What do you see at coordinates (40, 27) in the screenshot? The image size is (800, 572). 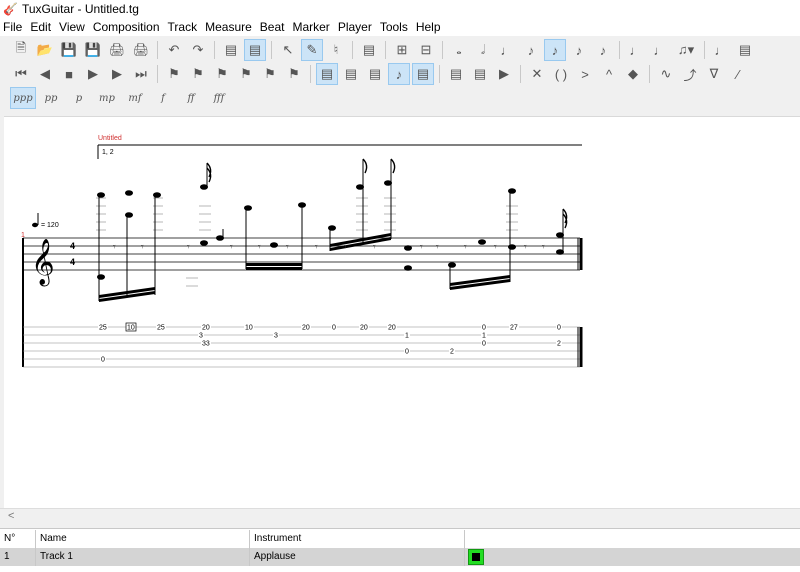 I see `menu-edit: Edit` at bounding box center [40, 27].